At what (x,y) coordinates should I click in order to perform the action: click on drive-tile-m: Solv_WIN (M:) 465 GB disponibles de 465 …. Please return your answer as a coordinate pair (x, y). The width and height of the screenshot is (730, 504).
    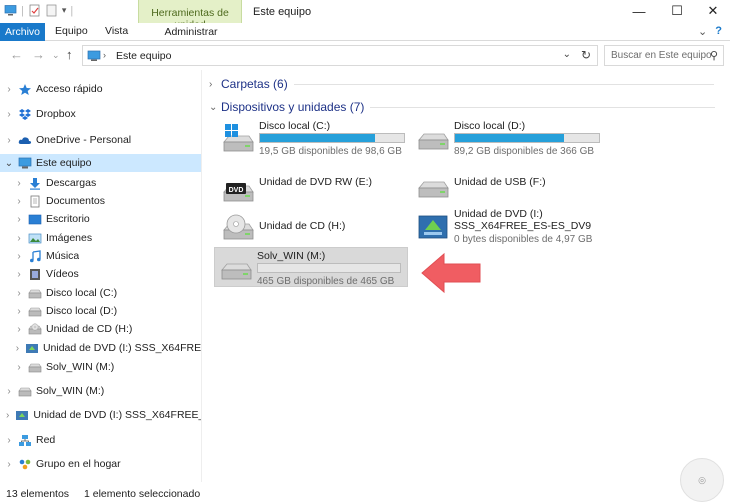
    Looking at the image, I should click on (311, 267).